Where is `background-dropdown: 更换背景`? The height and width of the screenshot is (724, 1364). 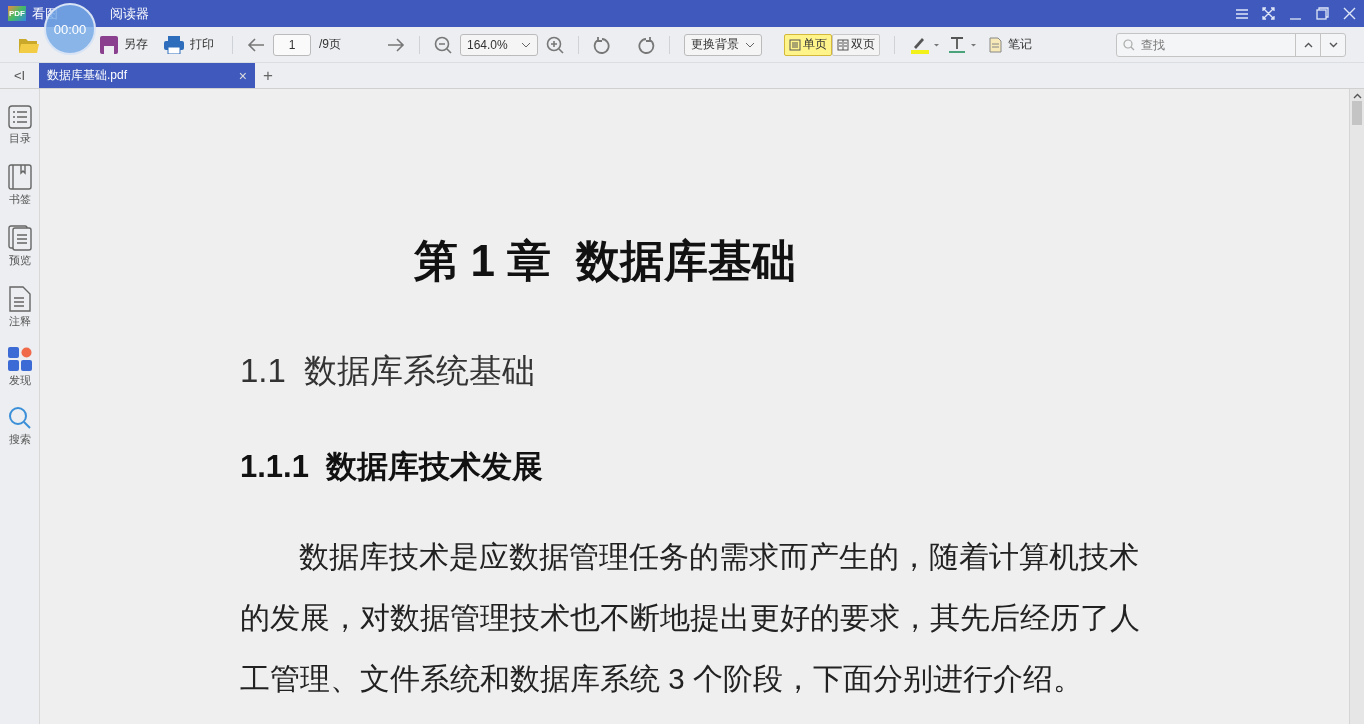
background-dropdown: 更换背景 is located at coordinates (723, 44).